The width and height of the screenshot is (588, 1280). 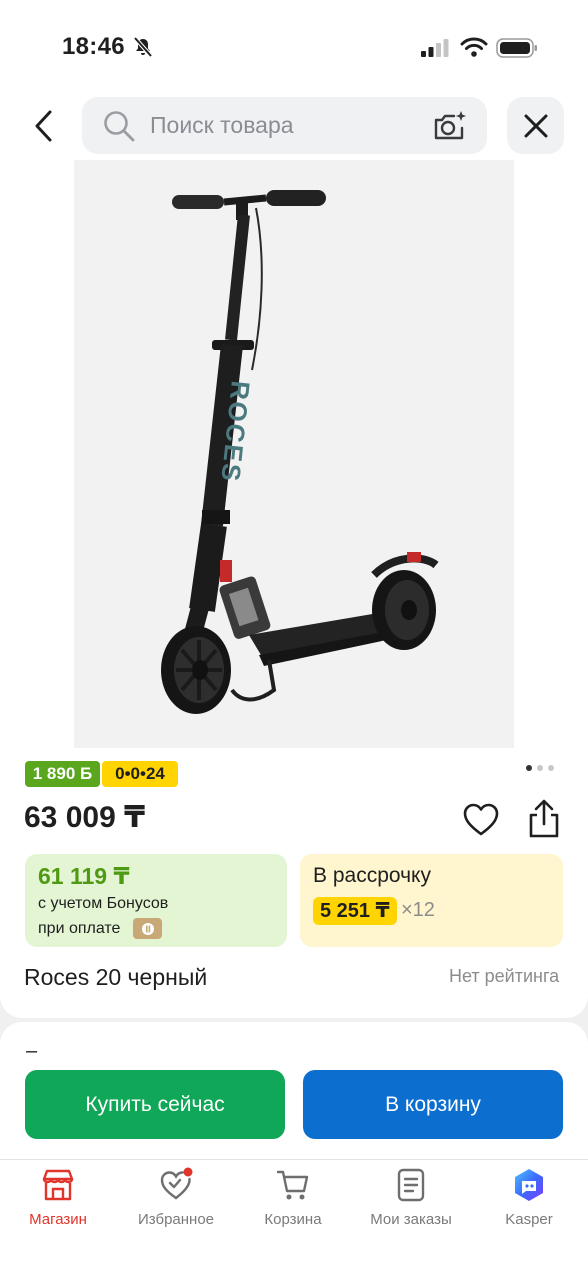 I want to click on battery-icon, so click(x=516, y=48).